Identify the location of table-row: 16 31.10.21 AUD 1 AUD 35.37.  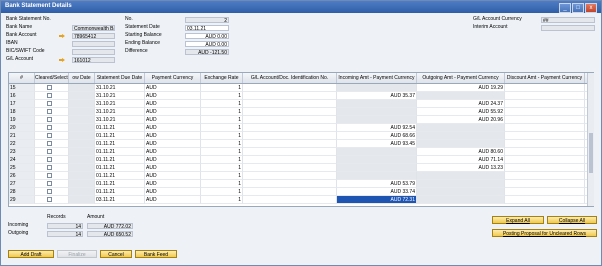
(301, 96).